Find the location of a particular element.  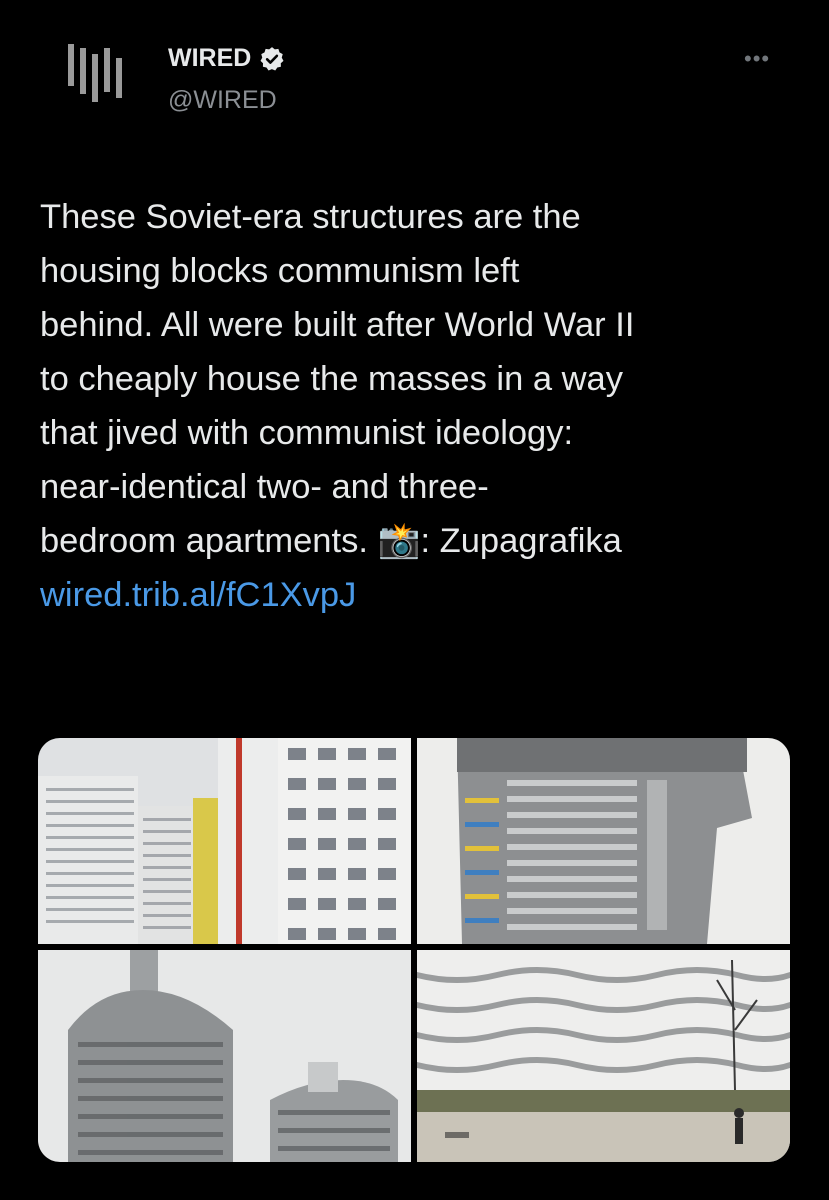

tweet-line: near-identical two- and three- is located at coordinates (264, 487).